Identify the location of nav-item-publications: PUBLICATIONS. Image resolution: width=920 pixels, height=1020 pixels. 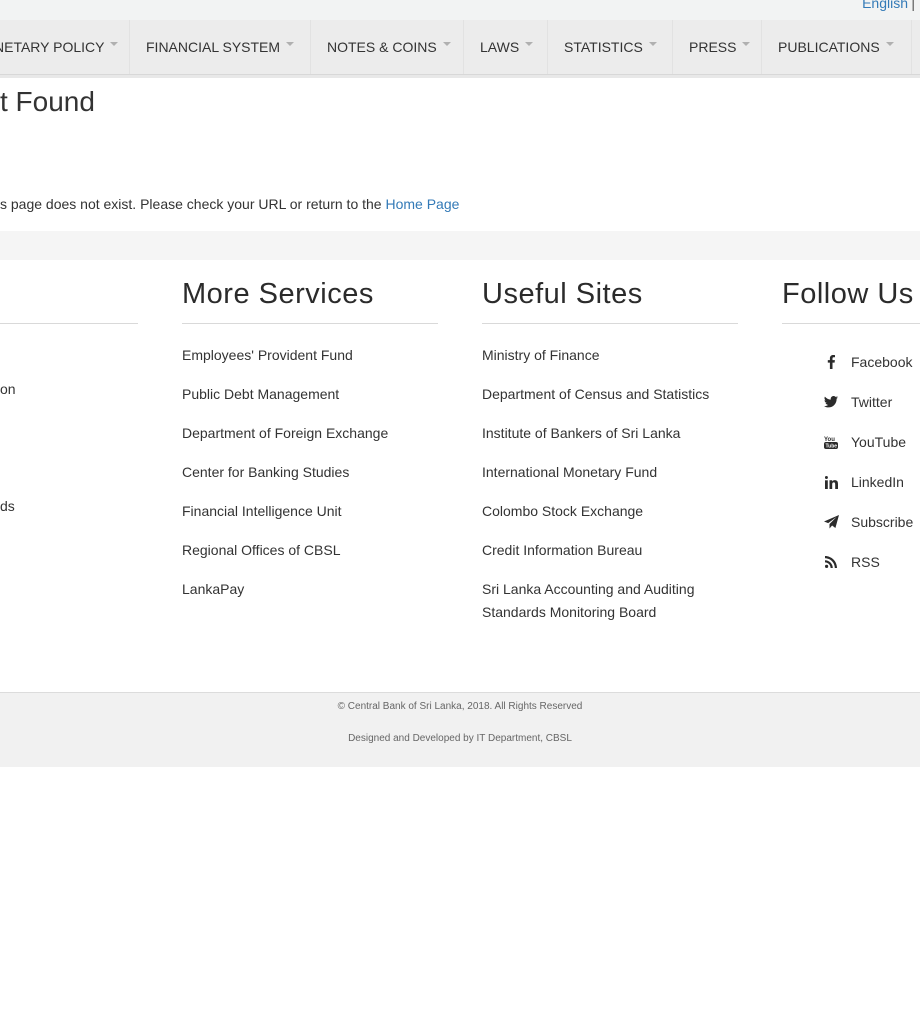
(836, 47).